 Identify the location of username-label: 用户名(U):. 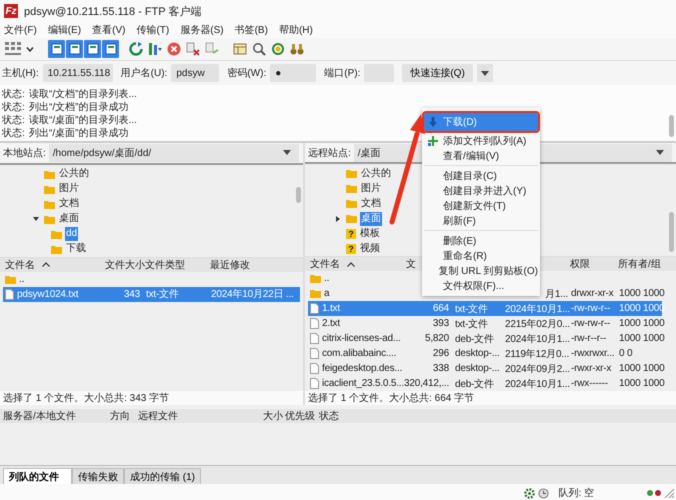
(144, 73).